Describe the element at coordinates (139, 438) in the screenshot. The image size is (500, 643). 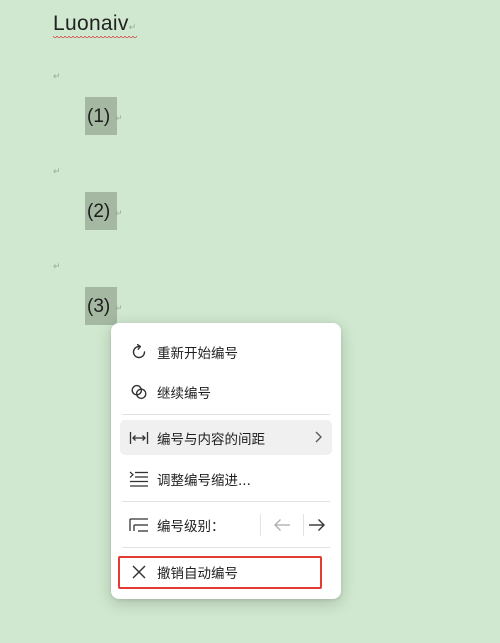
I see `spacing-icon` at that location.